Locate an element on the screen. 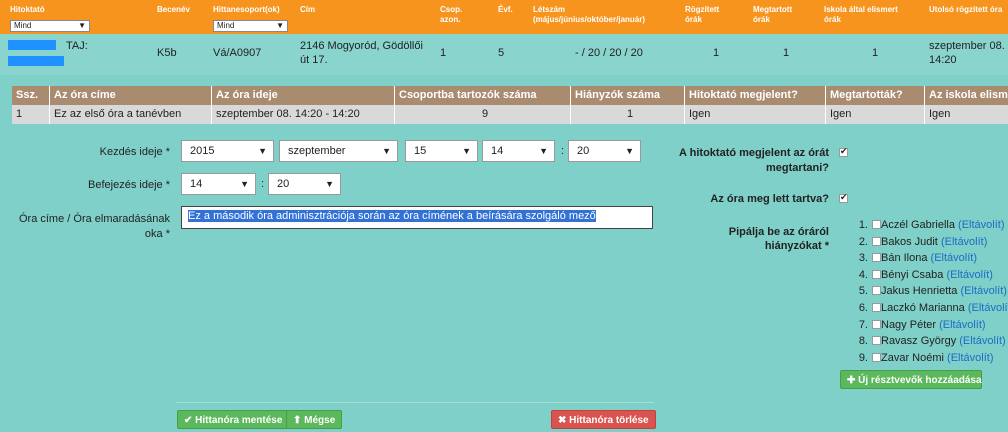 Image resolution: width=1008 pixels, height=432 pixels. address-cell: 2146 Mogyoród, Gödöllői út 17. is located at coordinates (361, 53).